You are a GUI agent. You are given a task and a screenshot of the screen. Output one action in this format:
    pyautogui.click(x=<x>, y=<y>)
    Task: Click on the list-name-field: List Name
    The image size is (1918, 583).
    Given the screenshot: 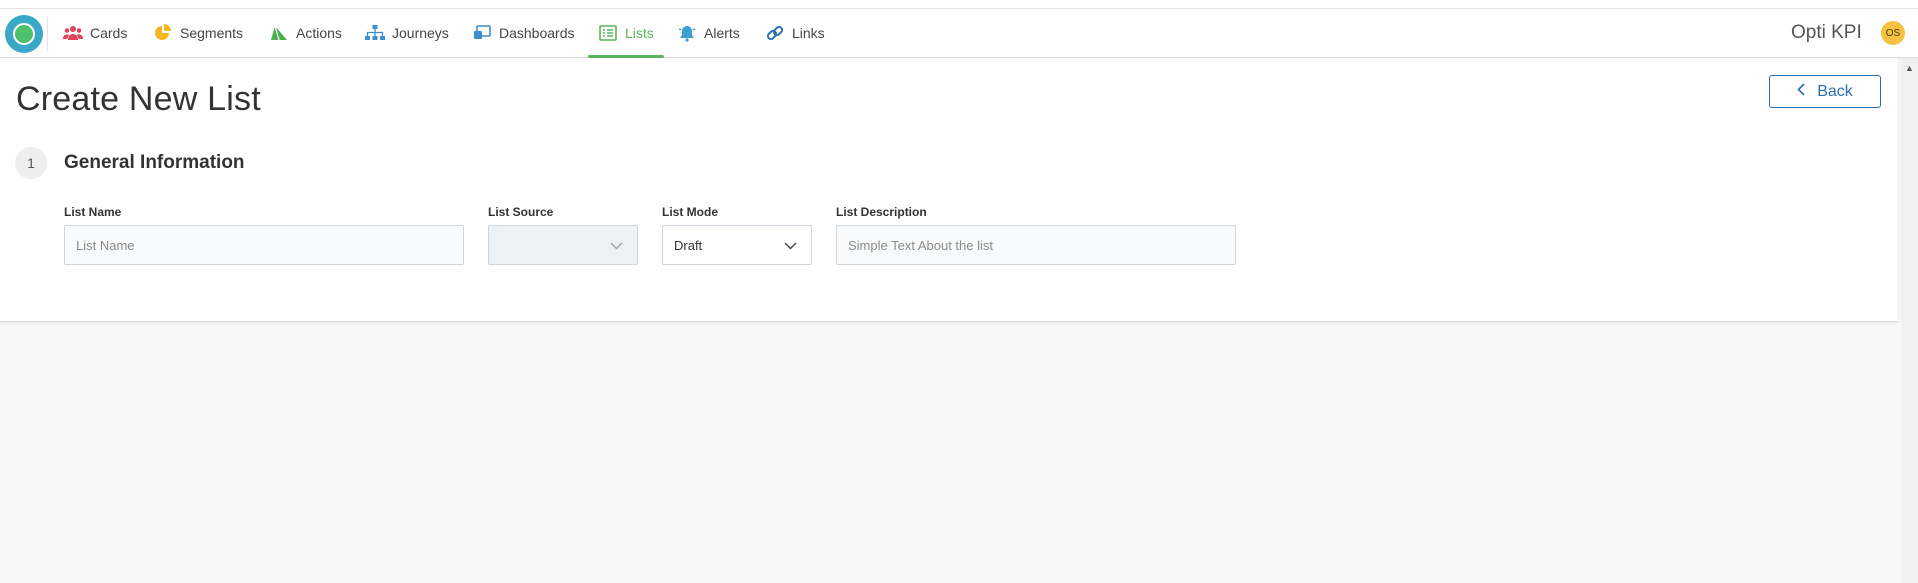 What is the action you would take?
    pyautogui.click(x=264, y=245)
    